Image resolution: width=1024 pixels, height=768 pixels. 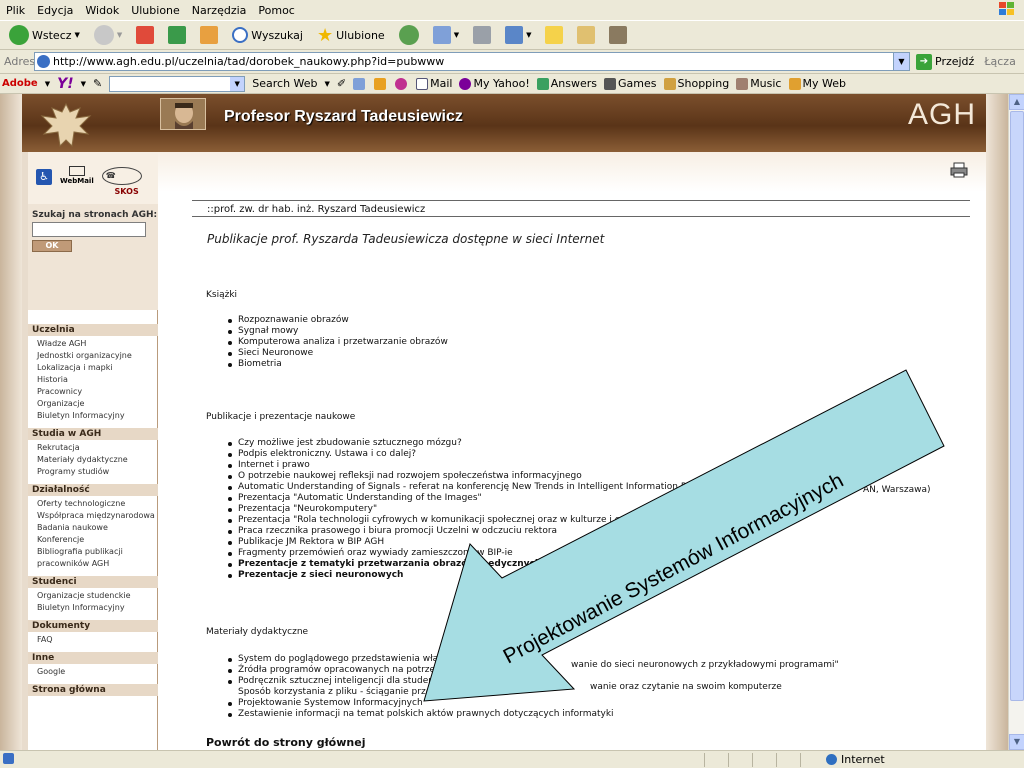 I want to click on menu-pomoc: Pomoc, so click(x=276, y=10).